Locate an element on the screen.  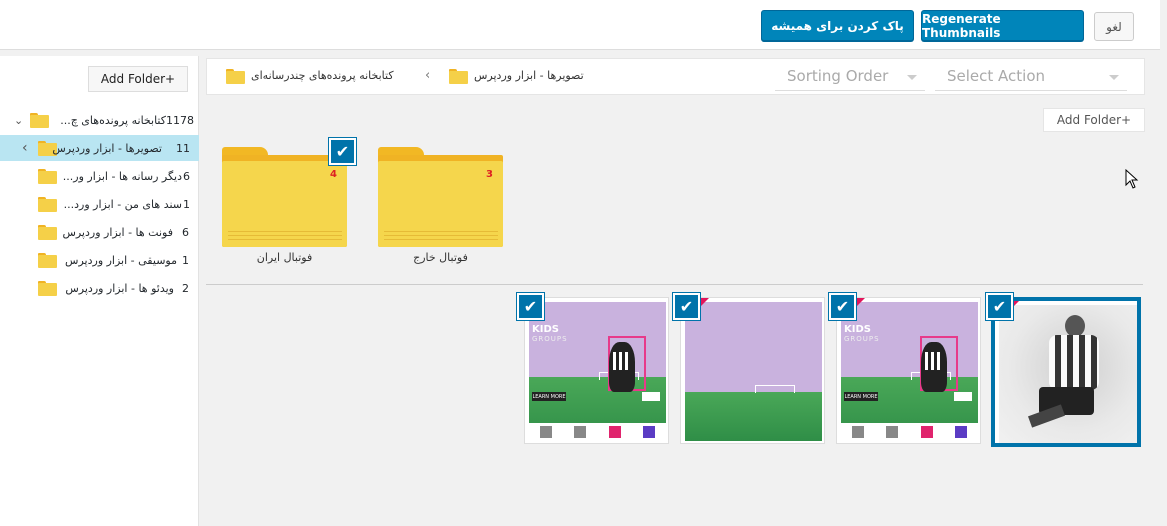
media-thumbnail is located at coordinates (752, 370).